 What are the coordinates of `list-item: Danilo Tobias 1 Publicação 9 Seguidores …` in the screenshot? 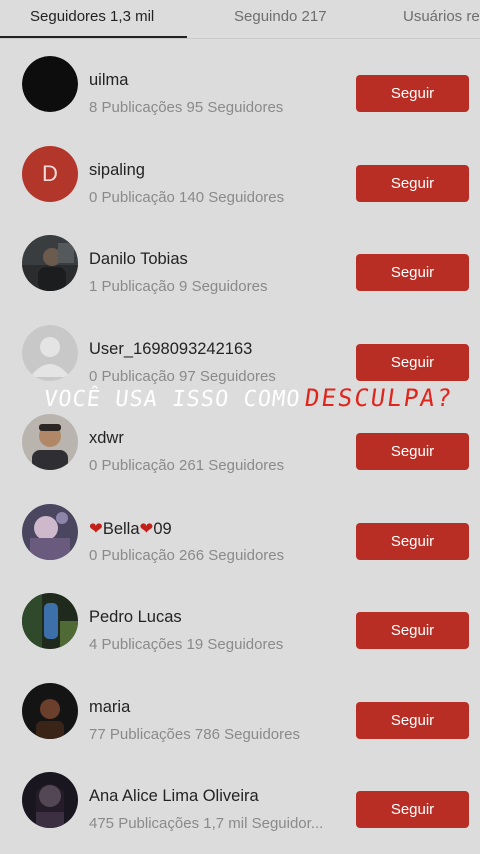 It's located at (240, 262).